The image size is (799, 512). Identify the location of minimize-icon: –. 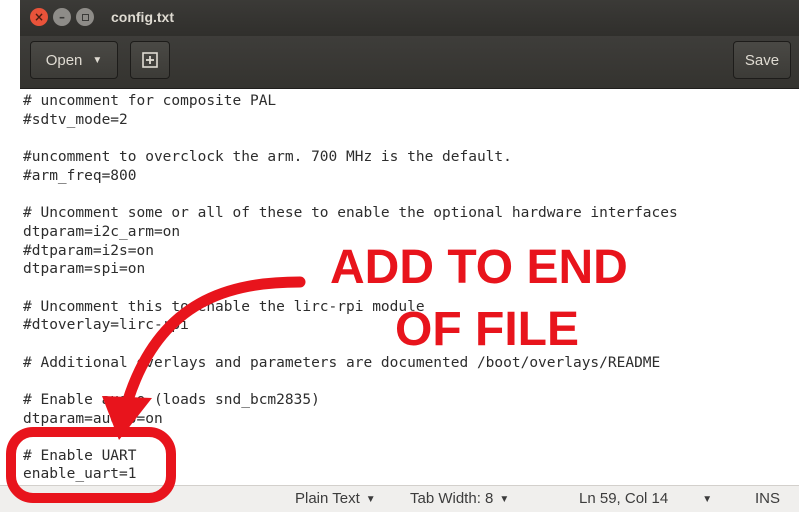
(62, 17).